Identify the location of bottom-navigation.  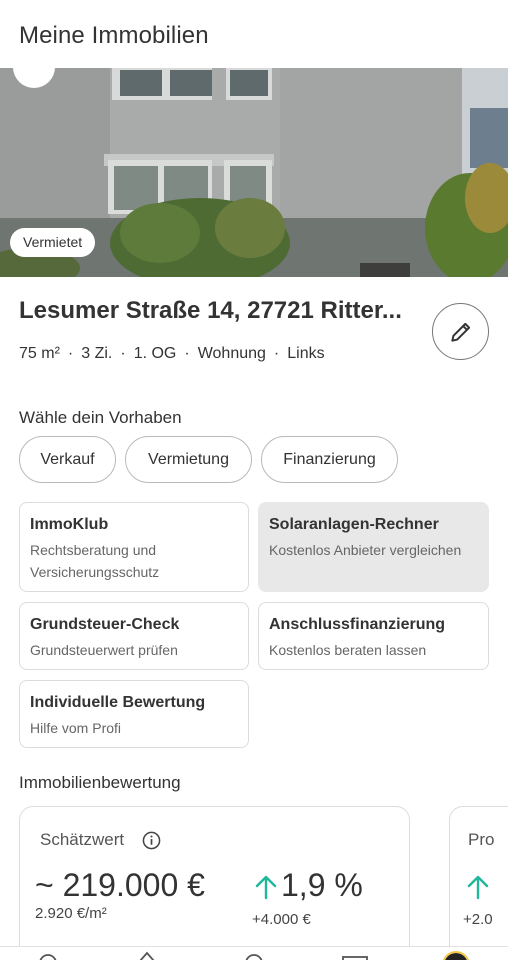
(254, 953).